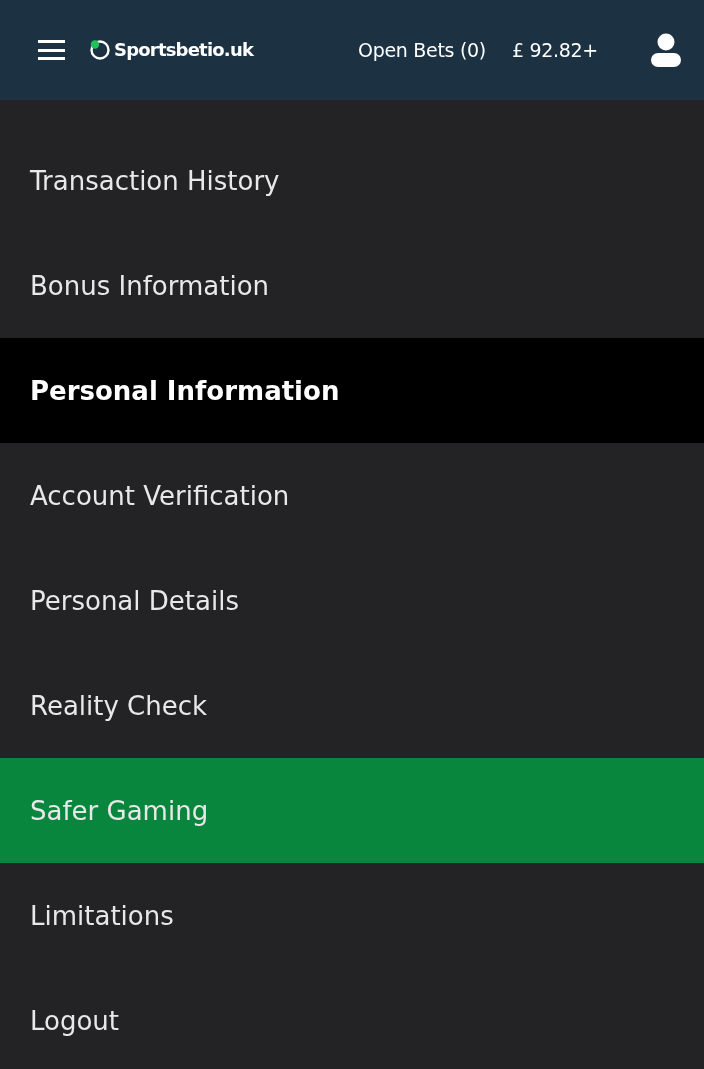 The width and height of the screenshot is (704, 1069). What do you see at coordinates (554, 50) in the screenshot?
I see `balance-link: £ 92.82+` at bounding box center [554, 50].